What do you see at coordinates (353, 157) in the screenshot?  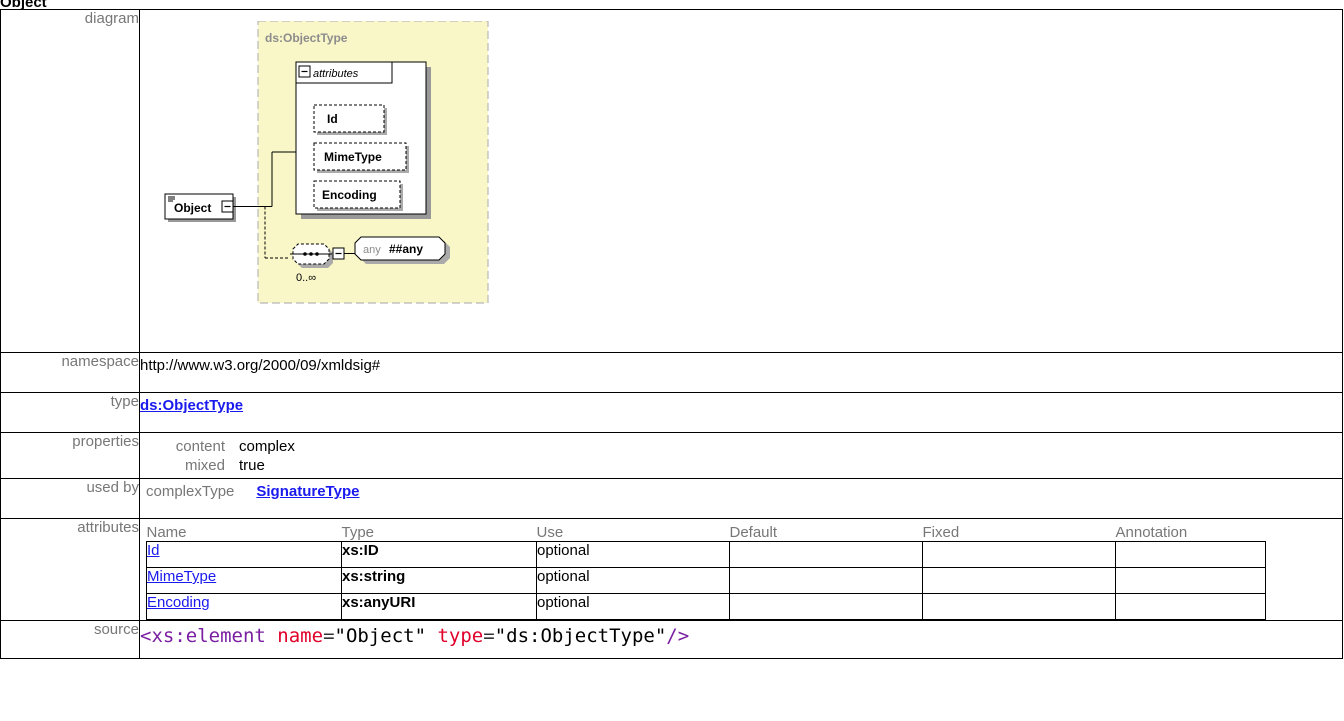 I see `attr-mimetype-label: MimeType` at bounding box center [353, 157].